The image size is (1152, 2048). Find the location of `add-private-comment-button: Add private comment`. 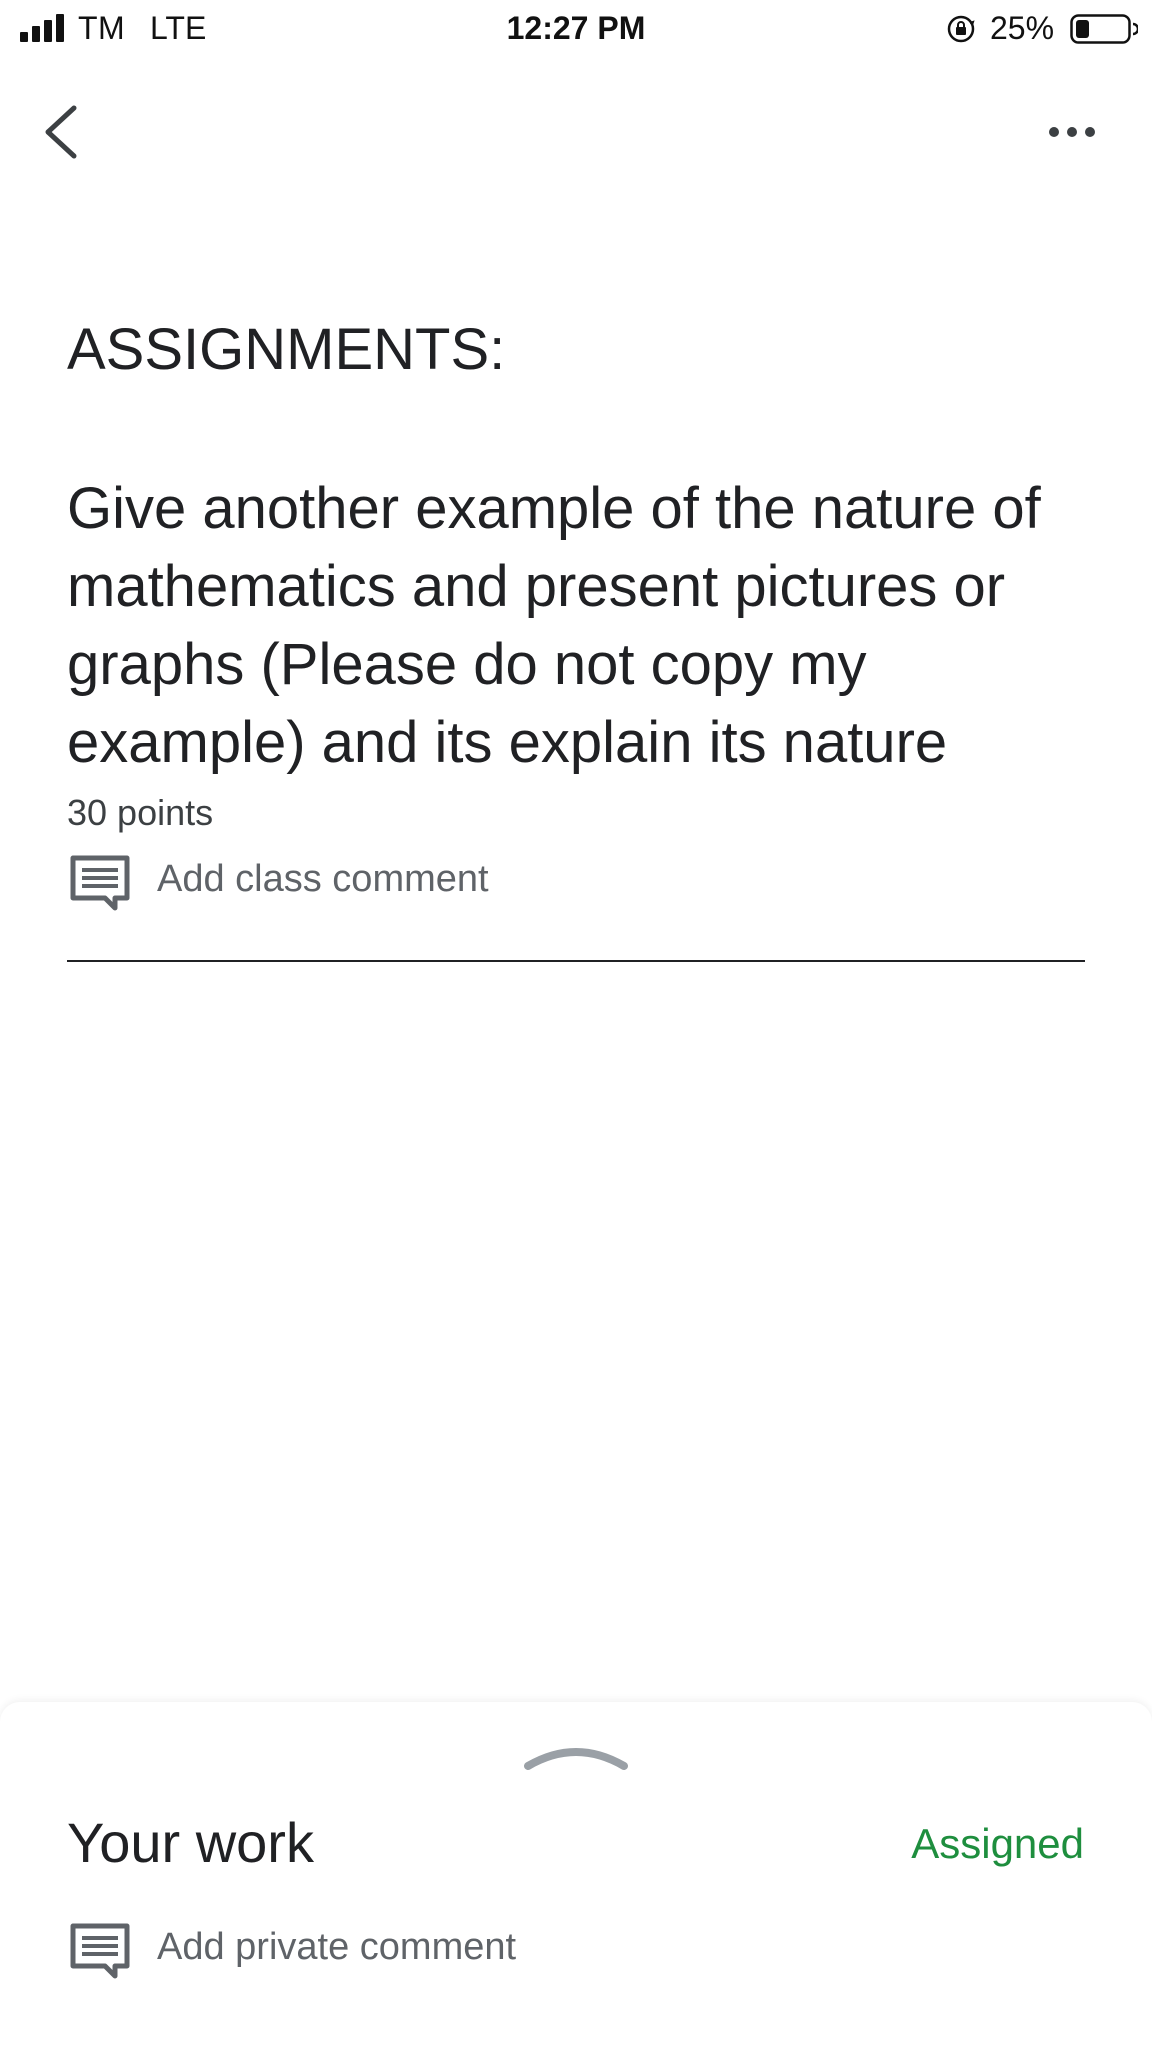

add-private-comment-button: Add private comment is located at coordinates (367, 1949).